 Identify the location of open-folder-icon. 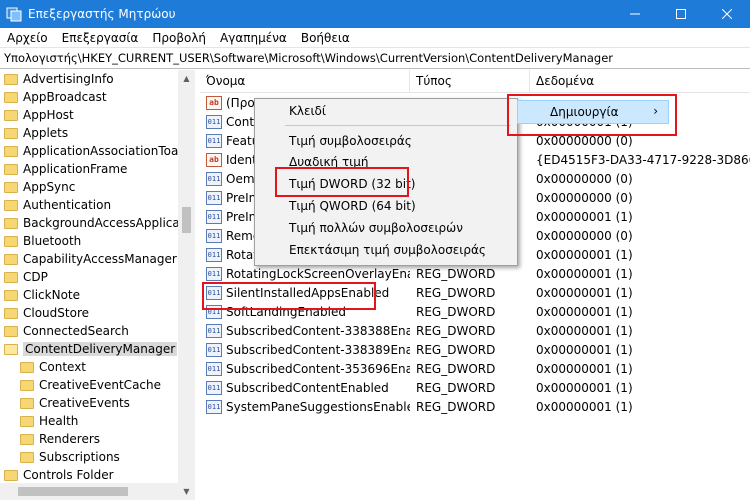
(11, 349).